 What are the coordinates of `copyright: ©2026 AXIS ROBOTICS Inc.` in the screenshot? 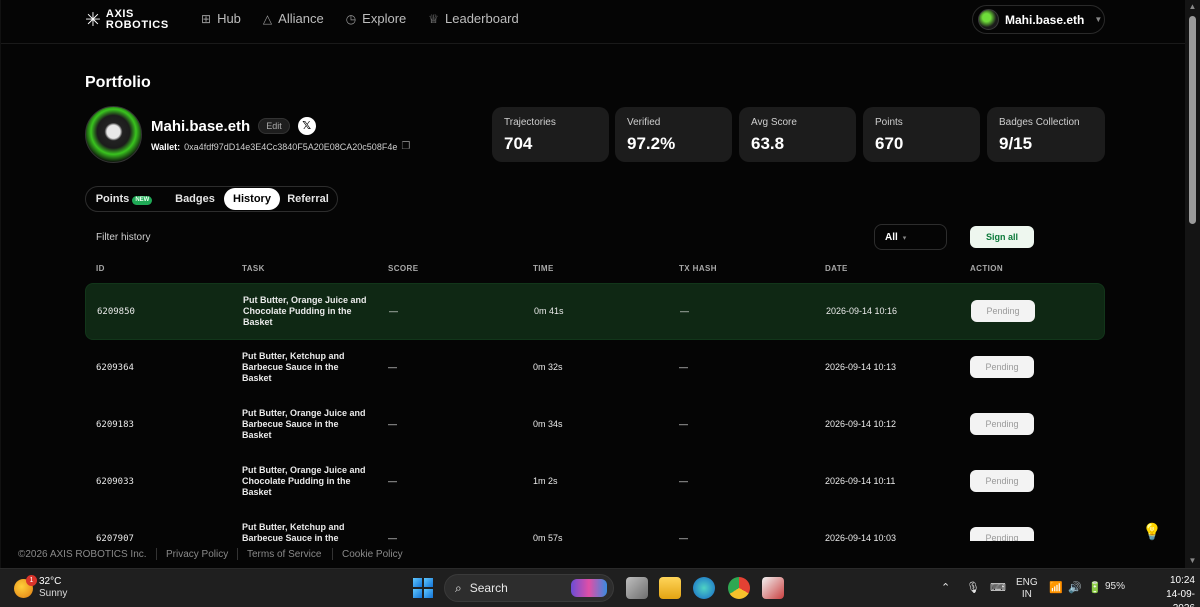 It's located at (82, 554).